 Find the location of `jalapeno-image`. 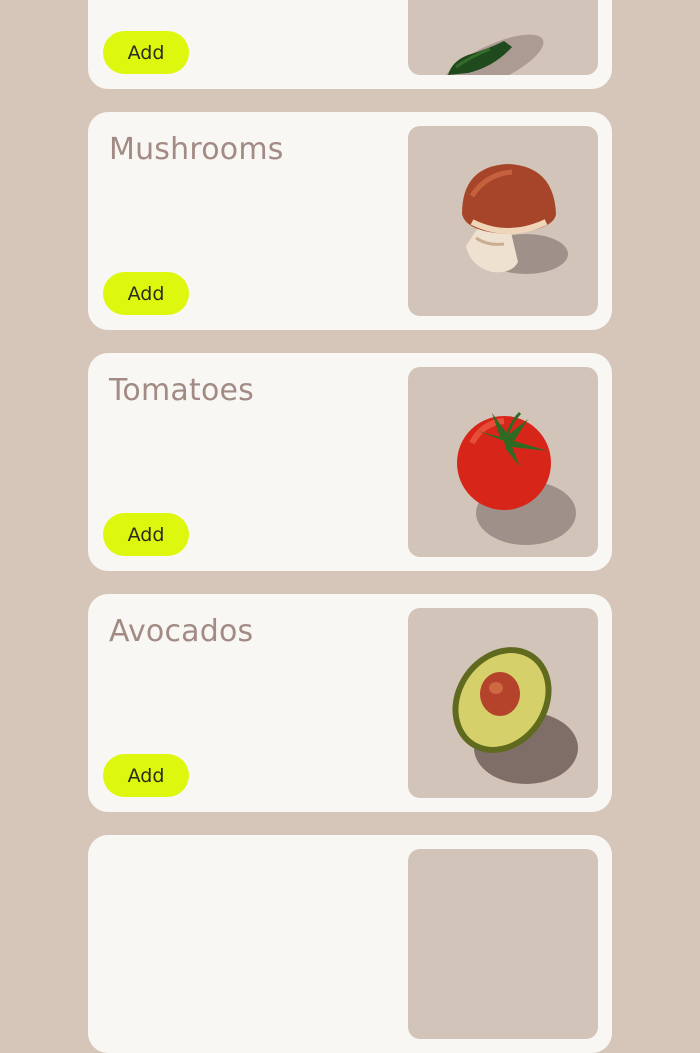

jalapeno-image is located at coordinates (503, 37).